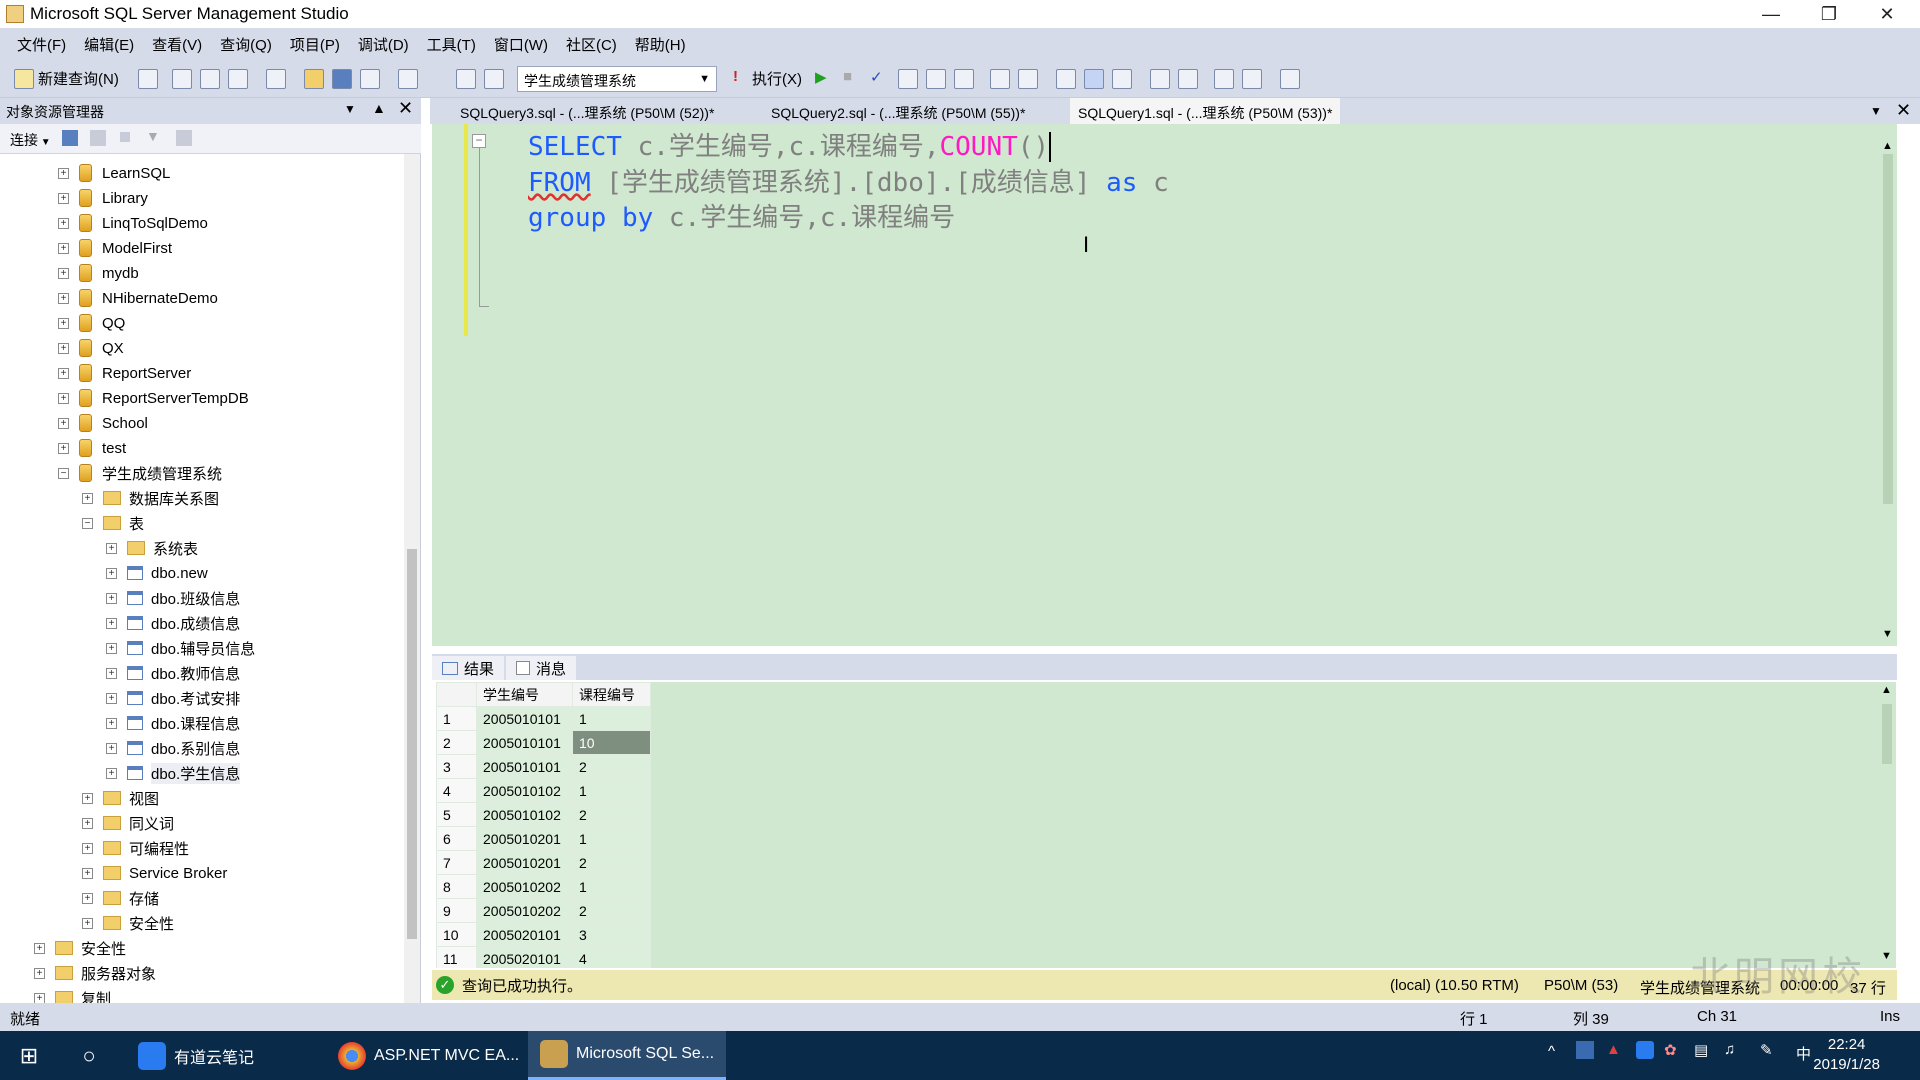  Describe the element at coordinates (1766, 1050) in the screenshot. I see `pen-icon: ✎` at that location.